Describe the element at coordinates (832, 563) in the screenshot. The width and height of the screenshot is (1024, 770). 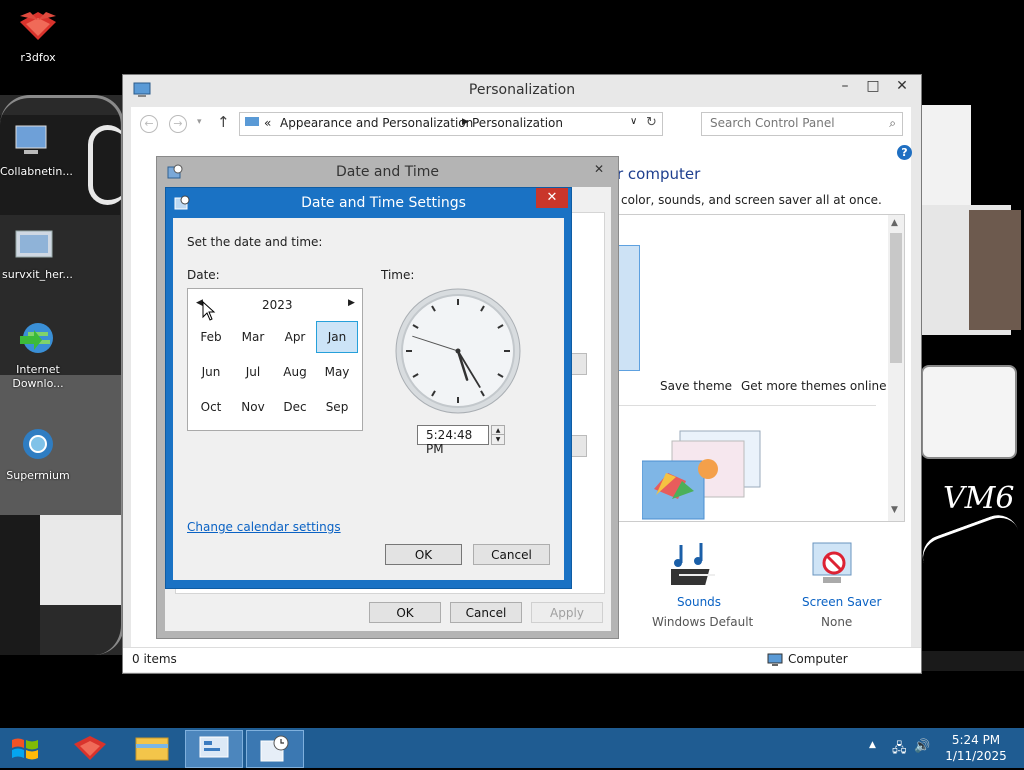
I see `screen-saver-icon` at that location.